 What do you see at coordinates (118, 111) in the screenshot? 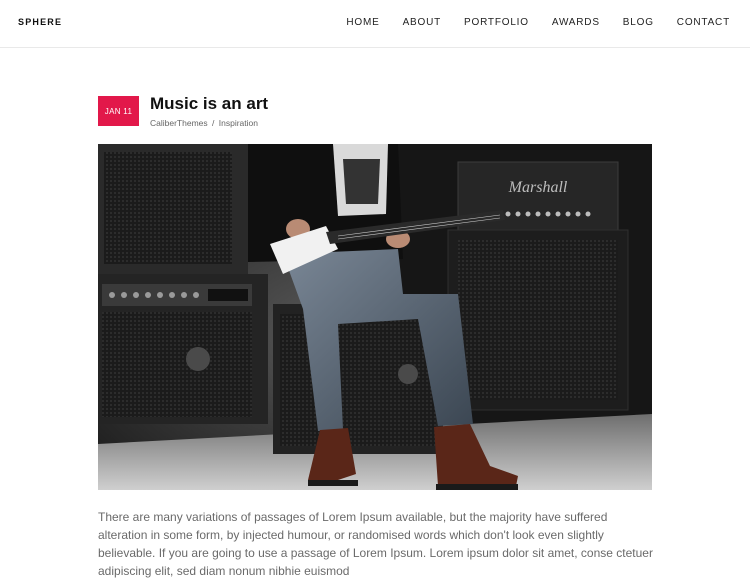
I see `post-date-badge: JAN 11` at bounding box center [118, 111].